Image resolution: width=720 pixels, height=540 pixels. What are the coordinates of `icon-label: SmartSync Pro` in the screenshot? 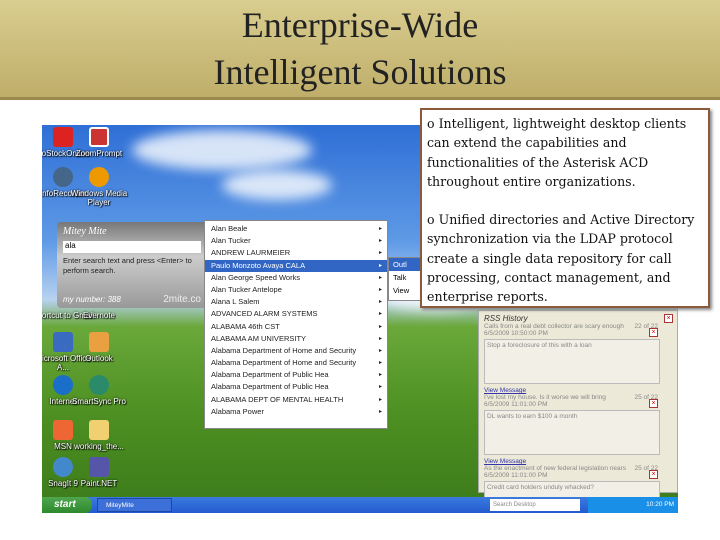 It's located at (99, 401).